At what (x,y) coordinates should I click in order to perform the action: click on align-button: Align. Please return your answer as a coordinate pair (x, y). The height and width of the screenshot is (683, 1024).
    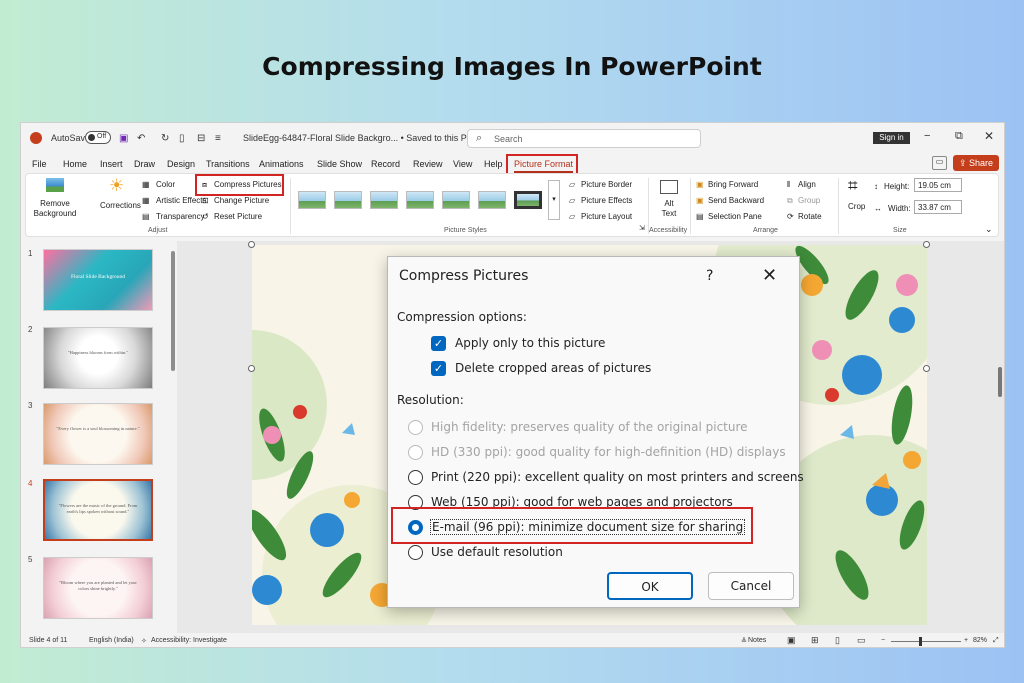
    Looking at the image, I should click on (807, 184).